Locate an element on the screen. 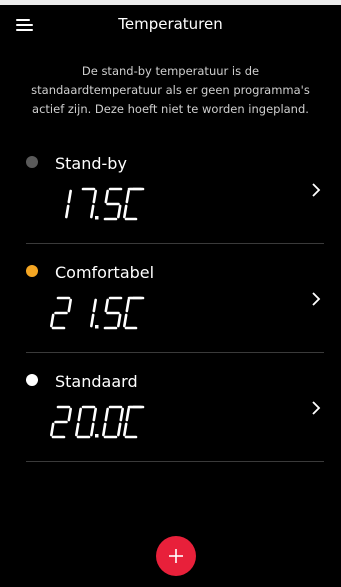 This screenshot has width=341, height=587. temperature-value: 21.5°C is located at coordinates (124, 314).